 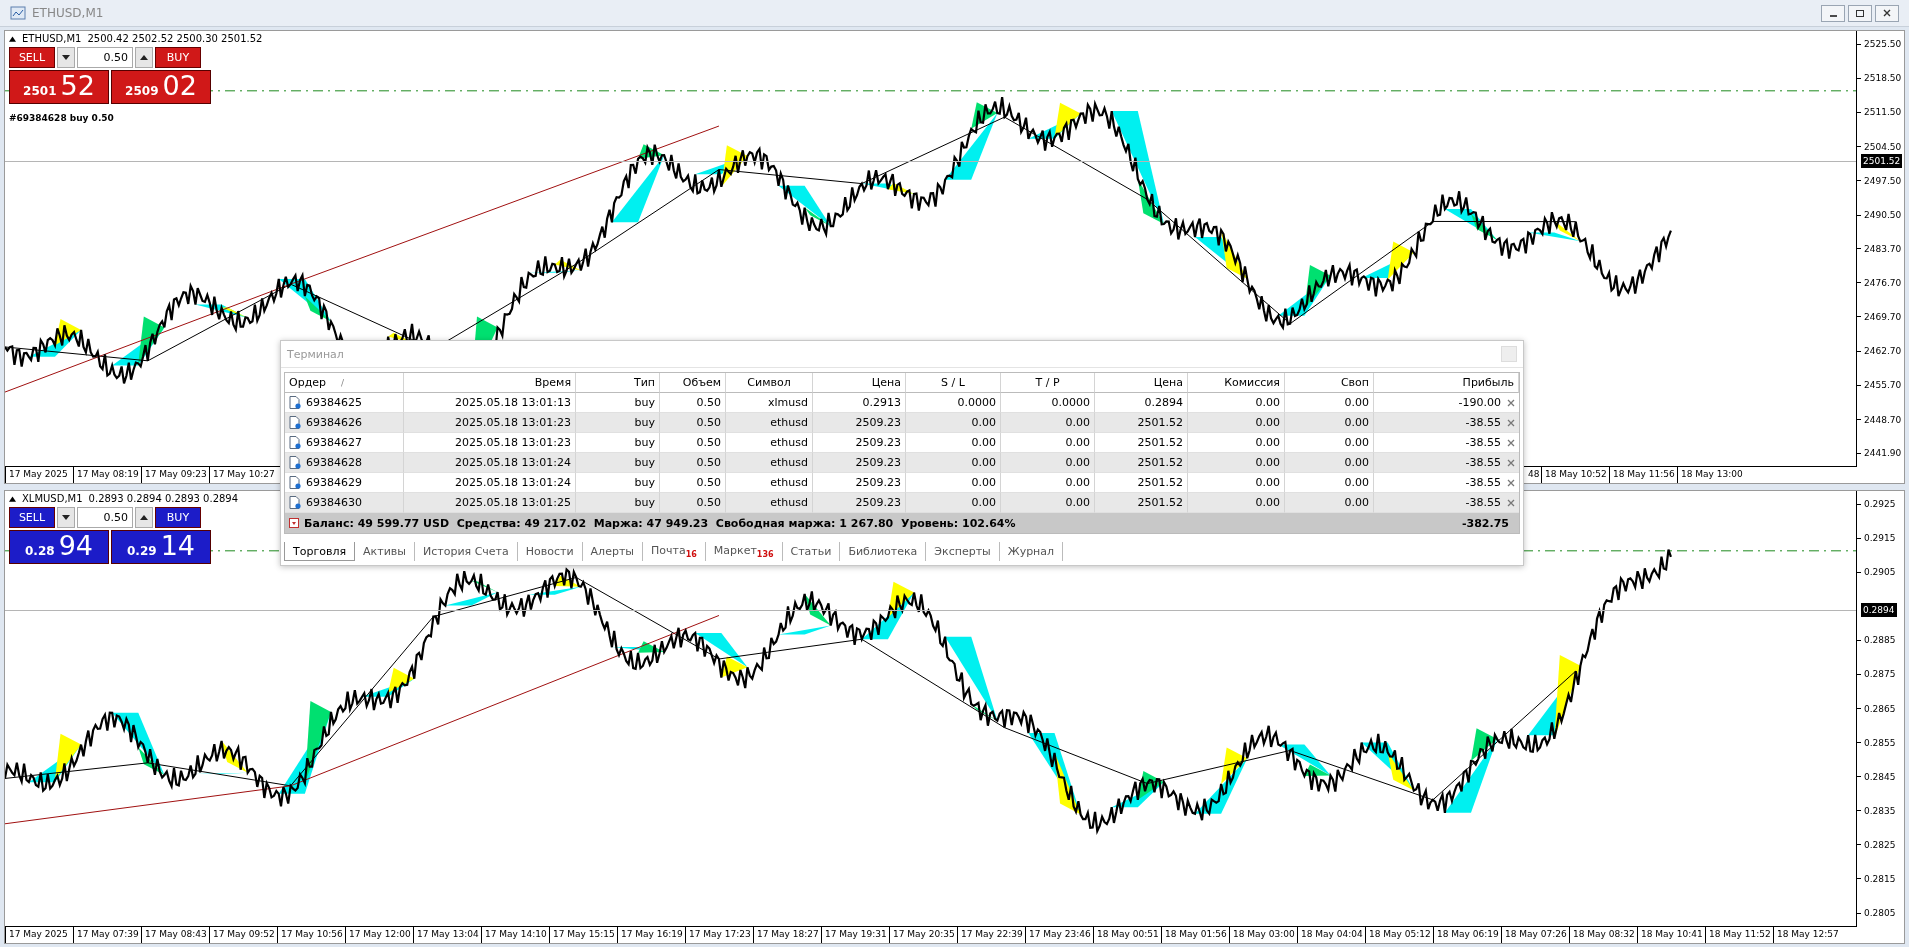 What do you see at coordinates (1195, 935) in the screenshot?
I see `time-tick-label: 18 May 01:56` at bounding box center [1195, 935].